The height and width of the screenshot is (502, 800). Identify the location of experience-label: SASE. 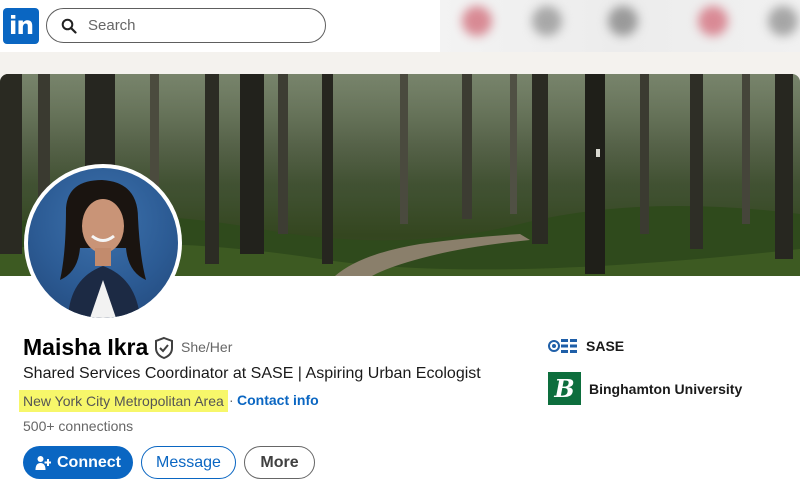
(605, 346).